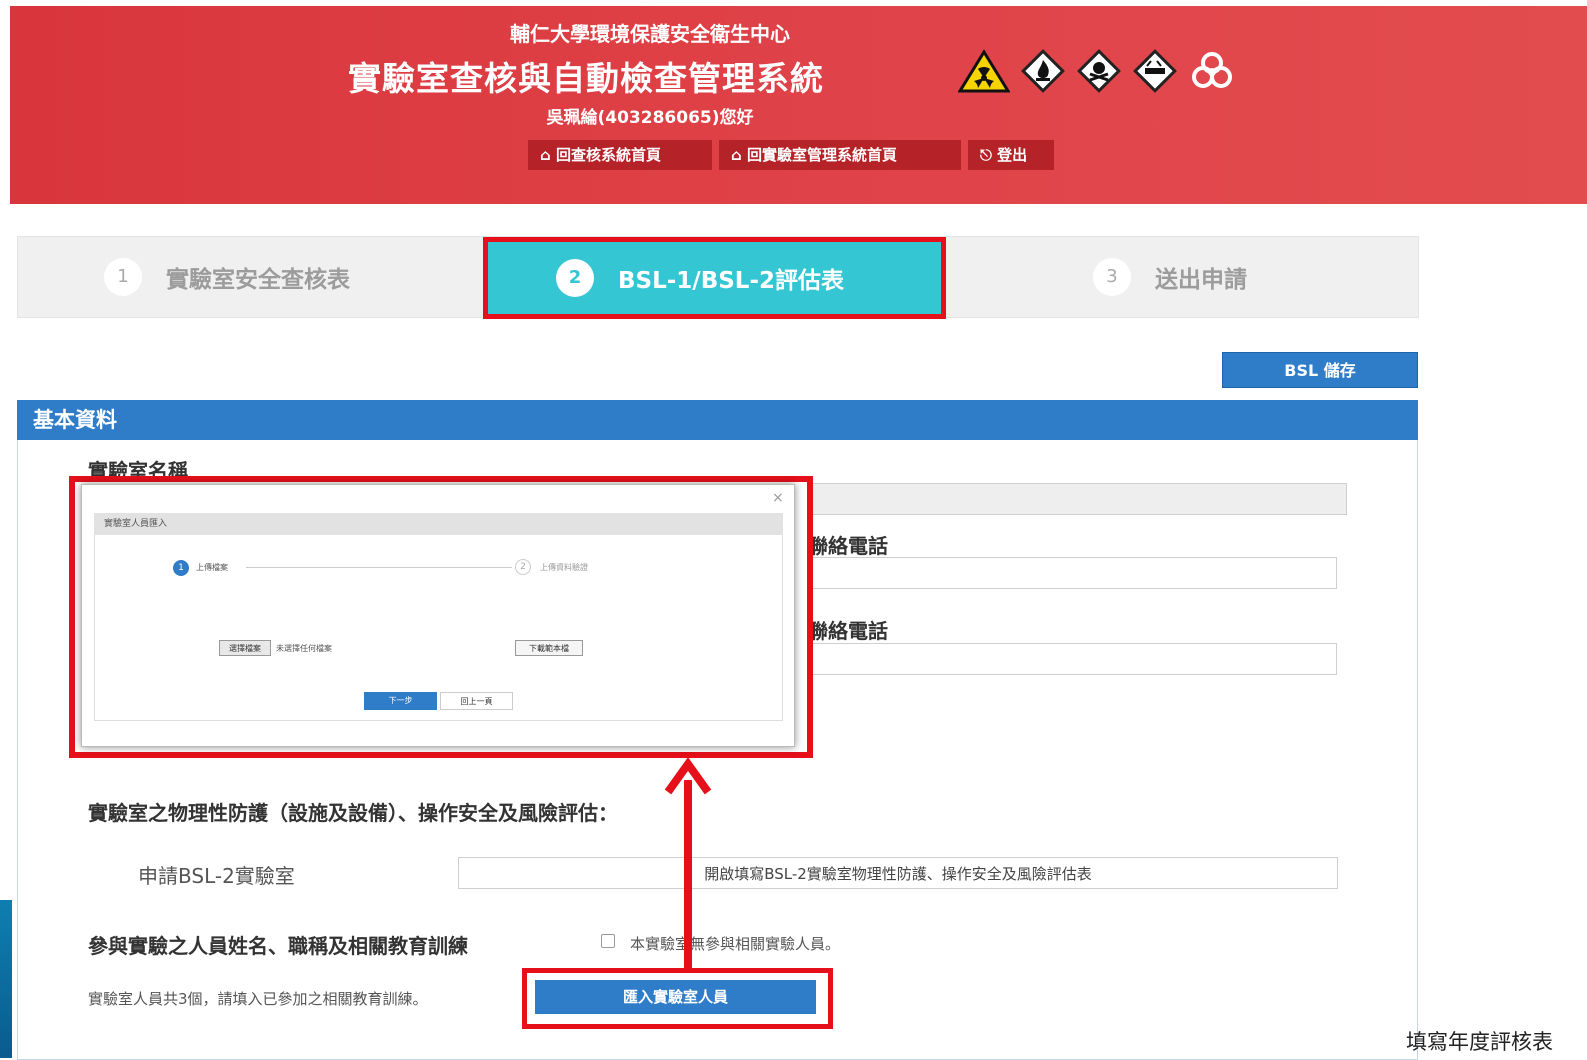  I want to click on hazard-icons, so click(1097, 71).